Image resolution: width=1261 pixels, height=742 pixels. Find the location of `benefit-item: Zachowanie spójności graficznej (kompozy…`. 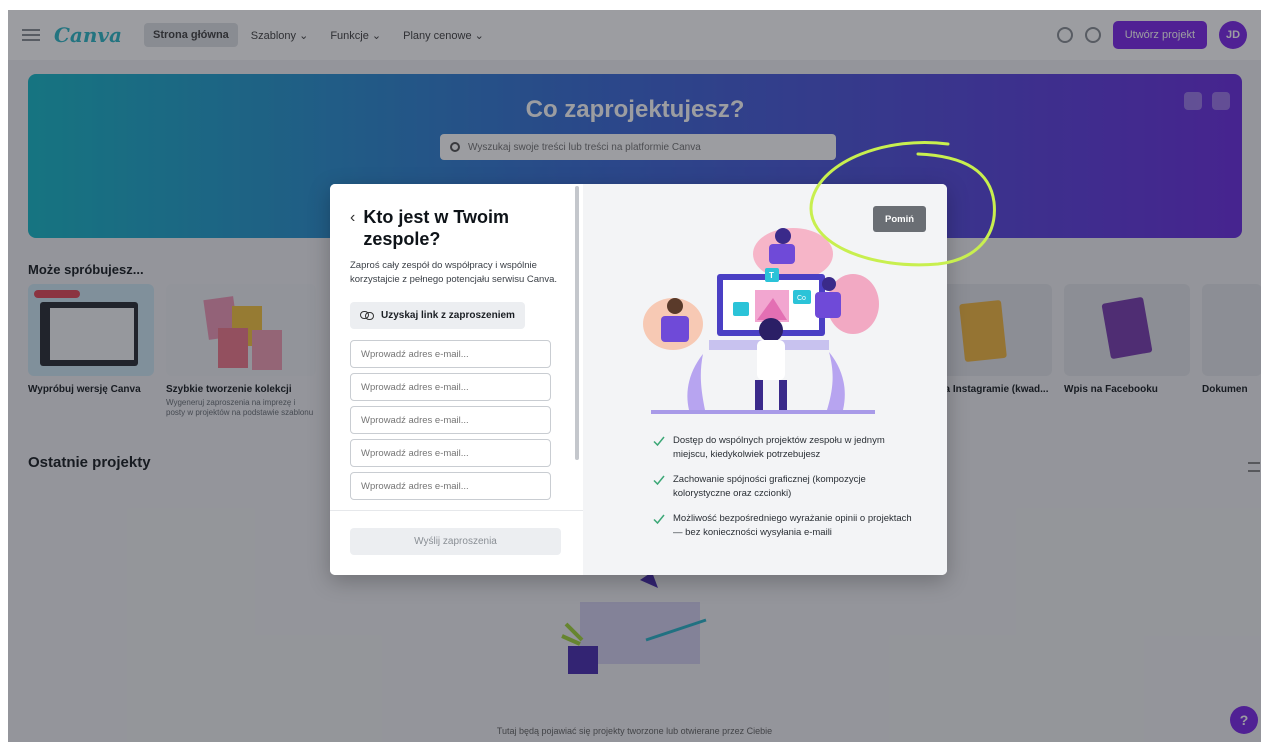

benefit-item: Zachowanie spójności graficznej (kompozy… is located at coordinates (783, 487).